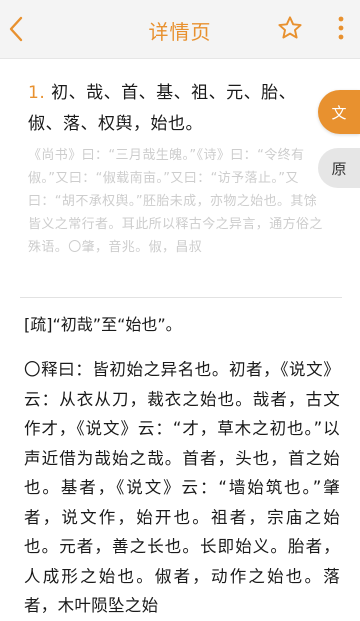 This screenshot has height=621, width=360. Describe the element at coordinates (339, 112) in the screenshot. I see `translation-toggle-button: 文` at that location.